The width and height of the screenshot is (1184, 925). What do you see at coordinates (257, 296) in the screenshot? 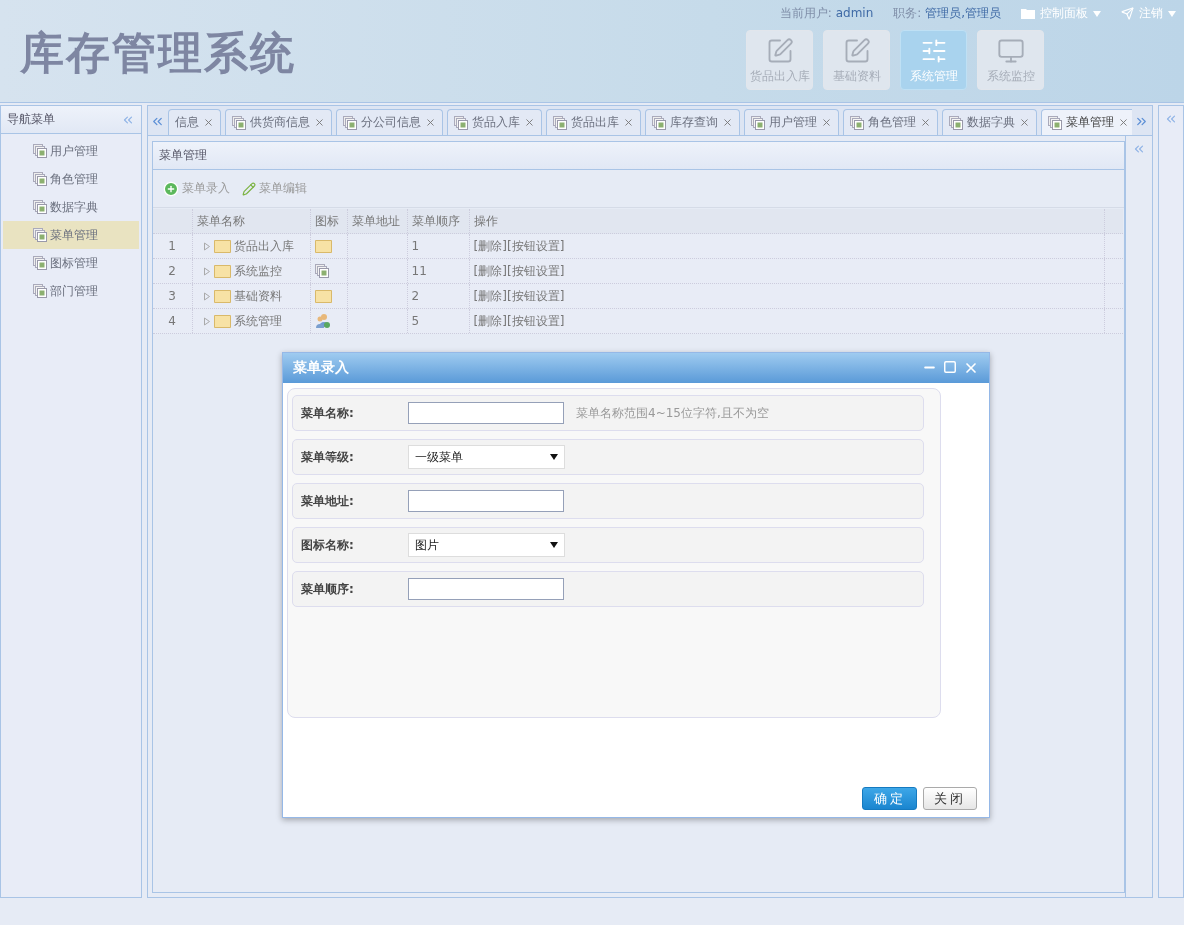
I see `table-cell: 基础资料` at bounding box center [257, 296].